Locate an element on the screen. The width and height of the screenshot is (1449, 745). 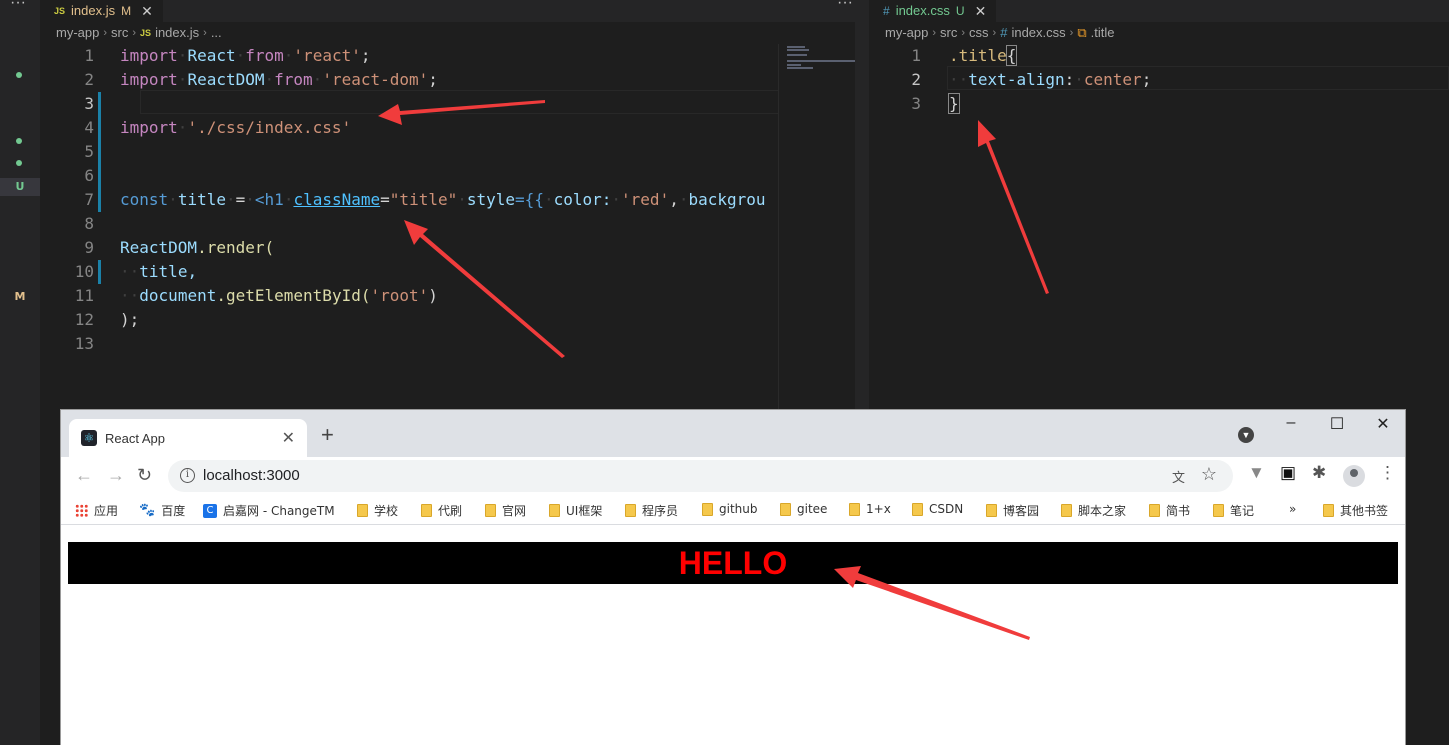
browser-toolbar: ← → ↻ i localhost:3000 文 ☆ ▼ ▣ ✱ ⋮ is located at coordinates (733, 476).